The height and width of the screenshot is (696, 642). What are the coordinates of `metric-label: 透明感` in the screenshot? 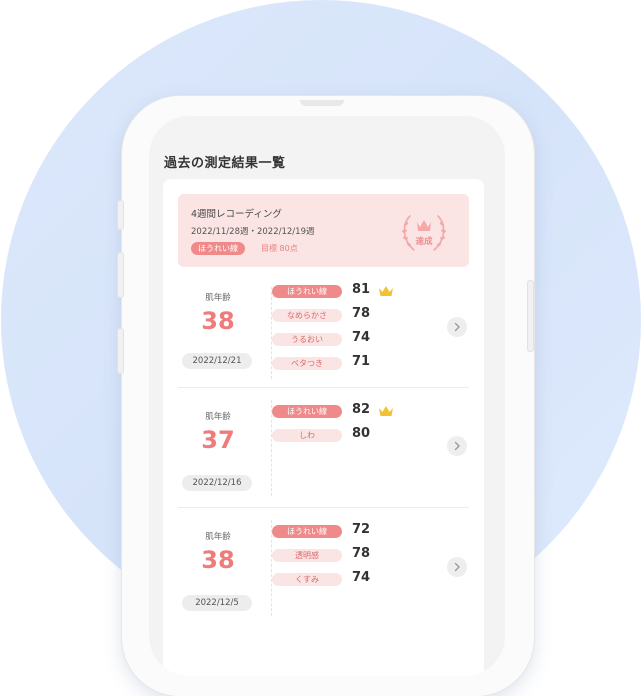 It's located at (307, 555).